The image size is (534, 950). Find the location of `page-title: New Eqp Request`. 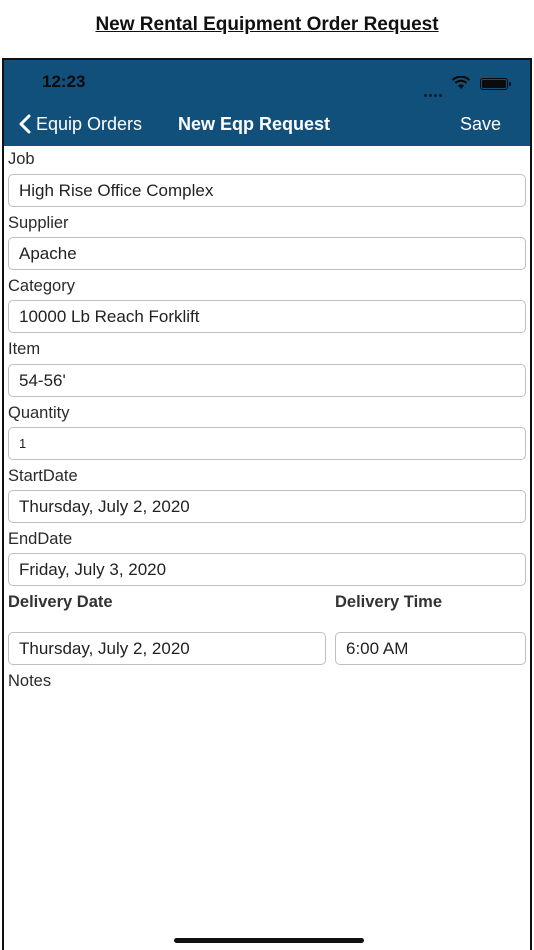

page-title: New Eqp Request is located at coordinates (254, 124).